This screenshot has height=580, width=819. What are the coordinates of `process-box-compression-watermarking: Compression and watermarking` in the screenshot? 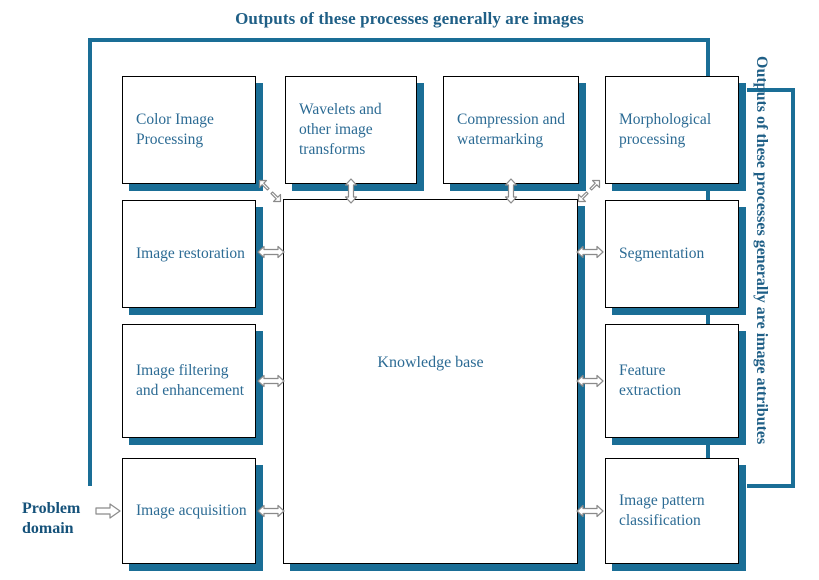 It's located at (511, 130).